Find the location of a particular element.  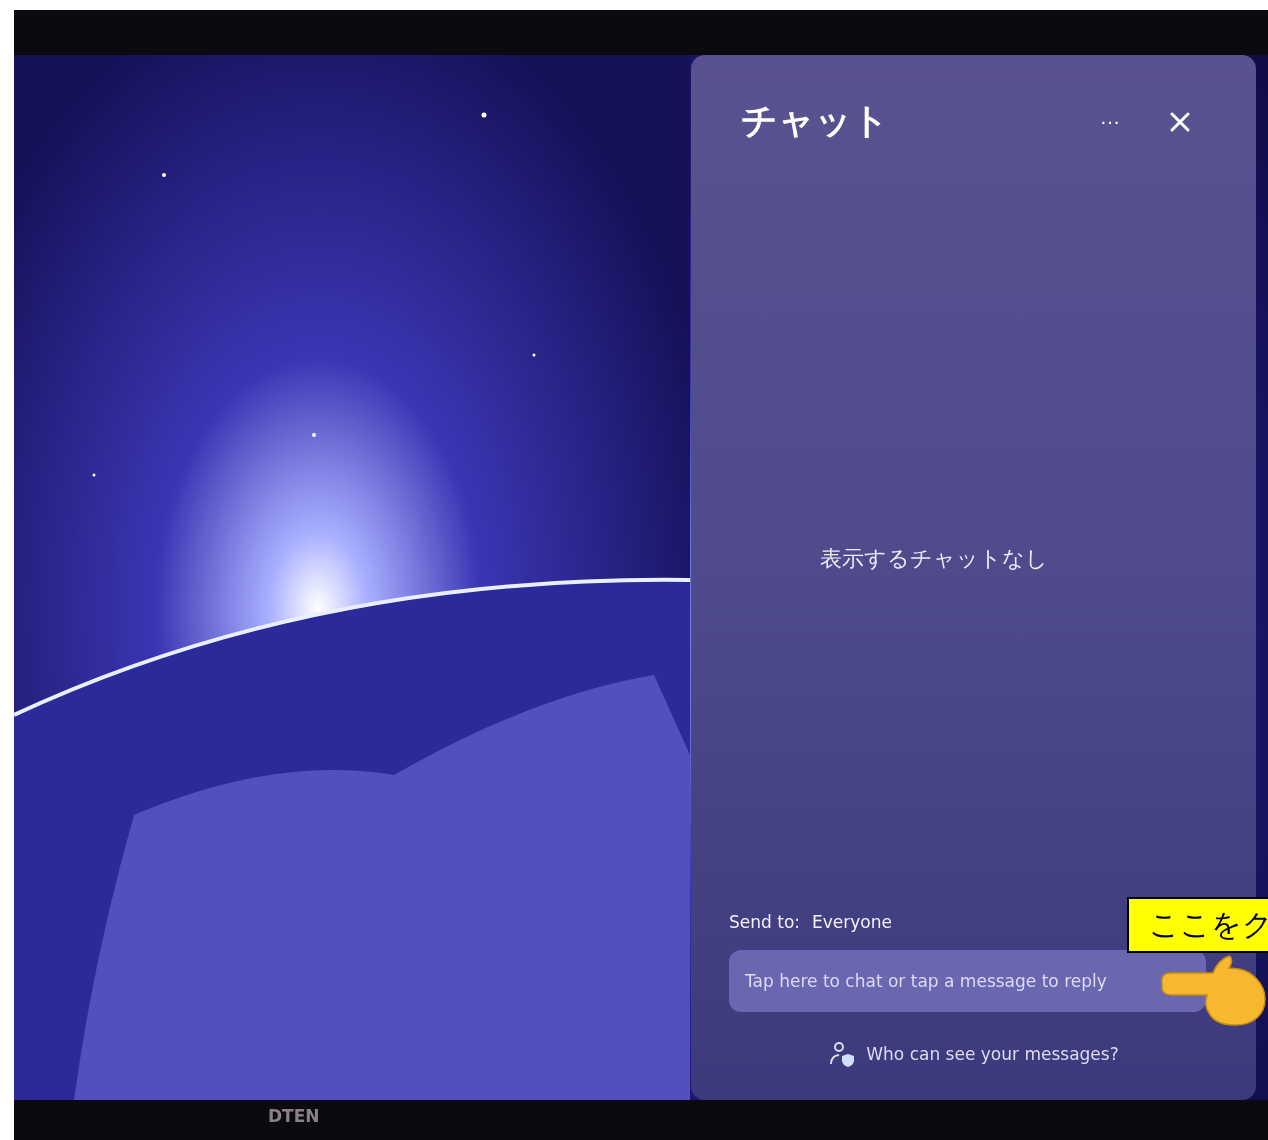

send-to-label: Send to: is located at coordinates (764, 922).